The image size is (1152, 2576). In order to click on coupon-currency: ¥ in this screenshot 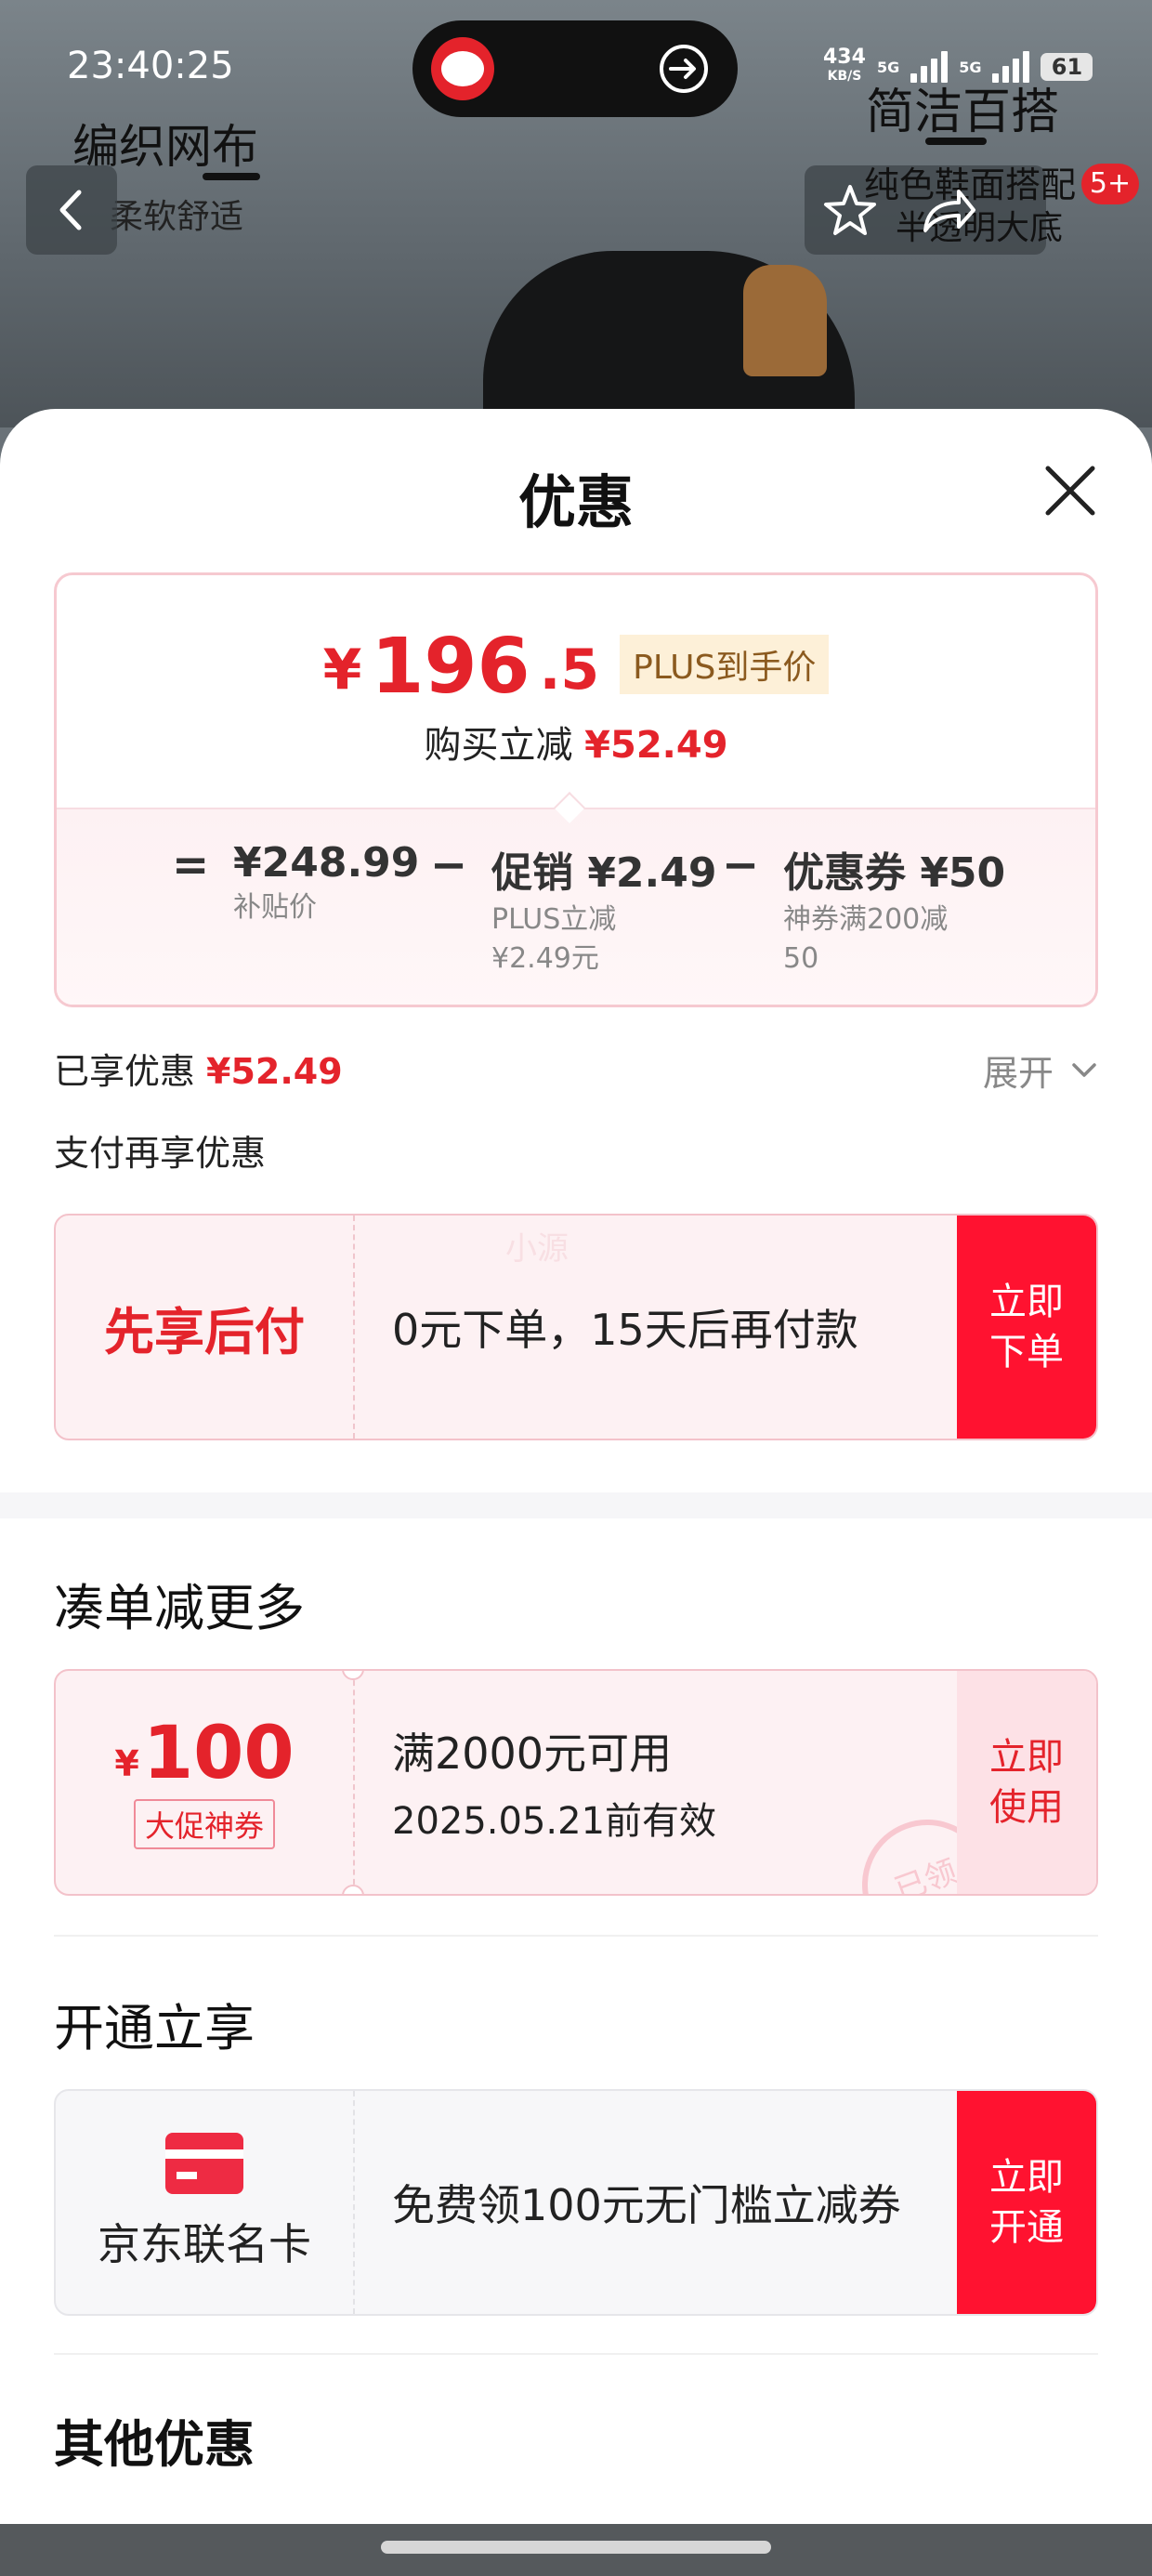, I will do `click(126, 1763)`.